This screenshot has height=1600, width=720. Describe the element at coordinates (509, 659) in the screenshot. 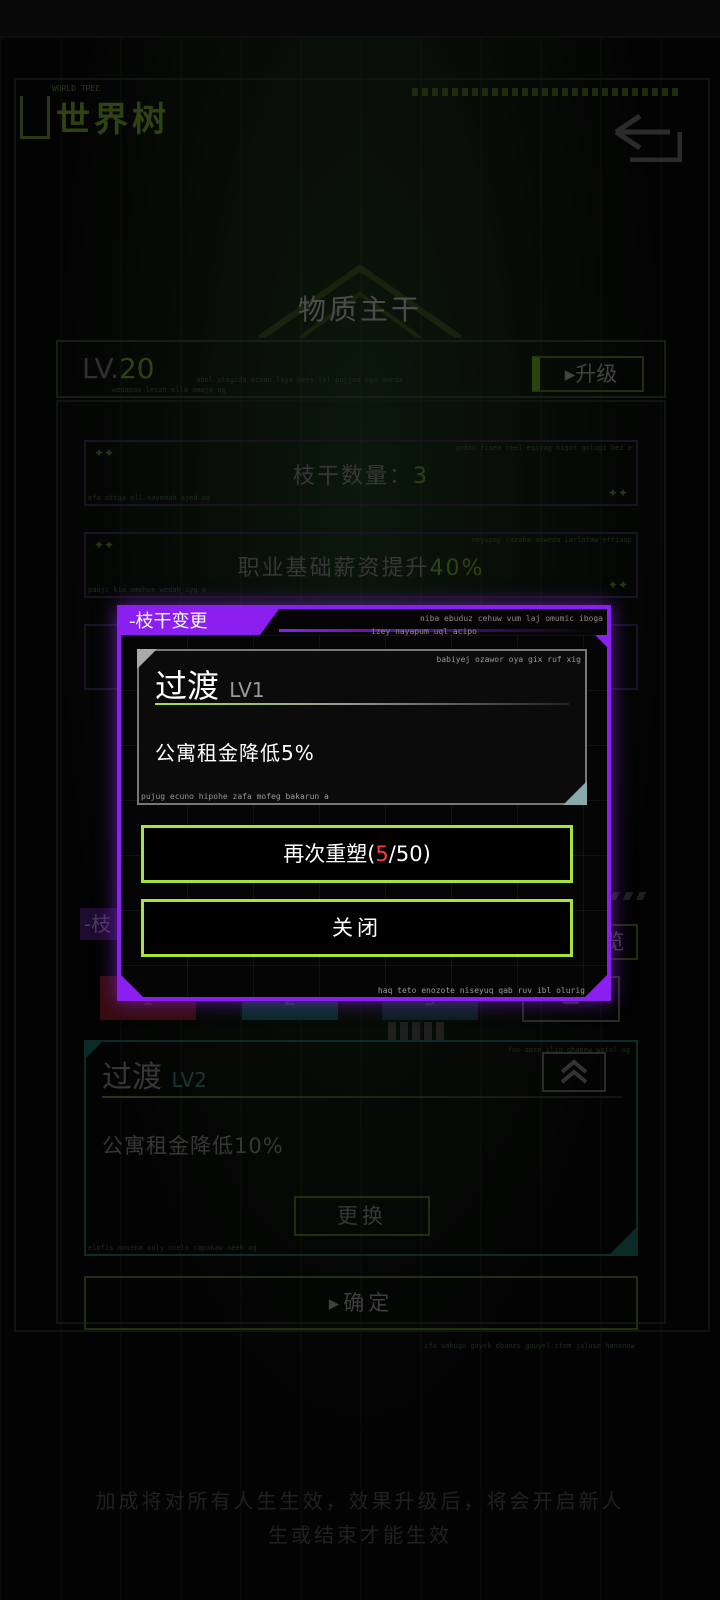

I see `card-deco-text: babiyej ozawor oya gix ruf xig` at that location.